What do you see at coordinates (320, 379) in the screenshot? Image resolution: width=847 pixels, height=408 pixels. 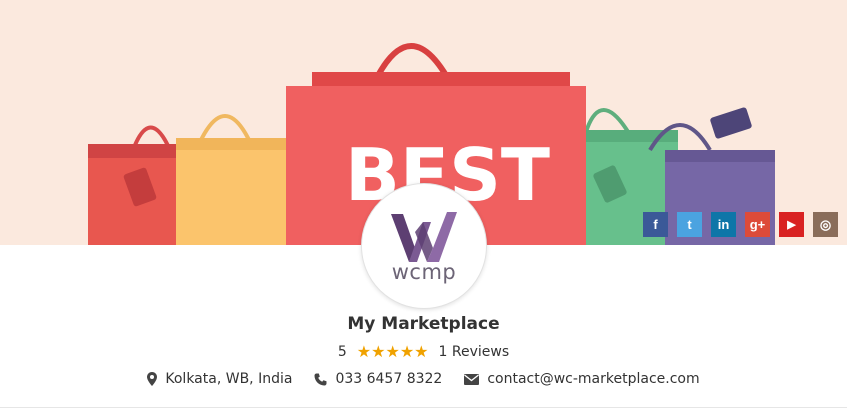 I see `phone-icon` at bounding box center [320, 379].